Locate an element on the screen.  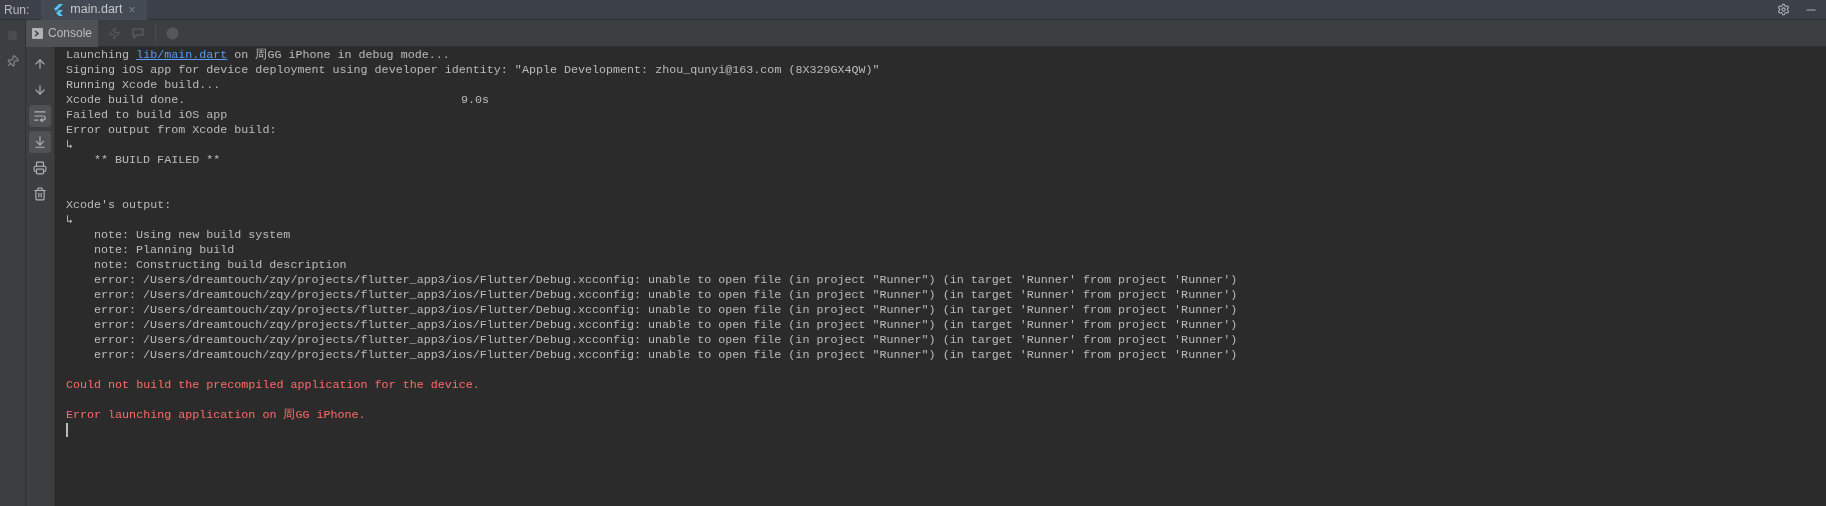
run-label: Run: is located at coordinates (17, 10).